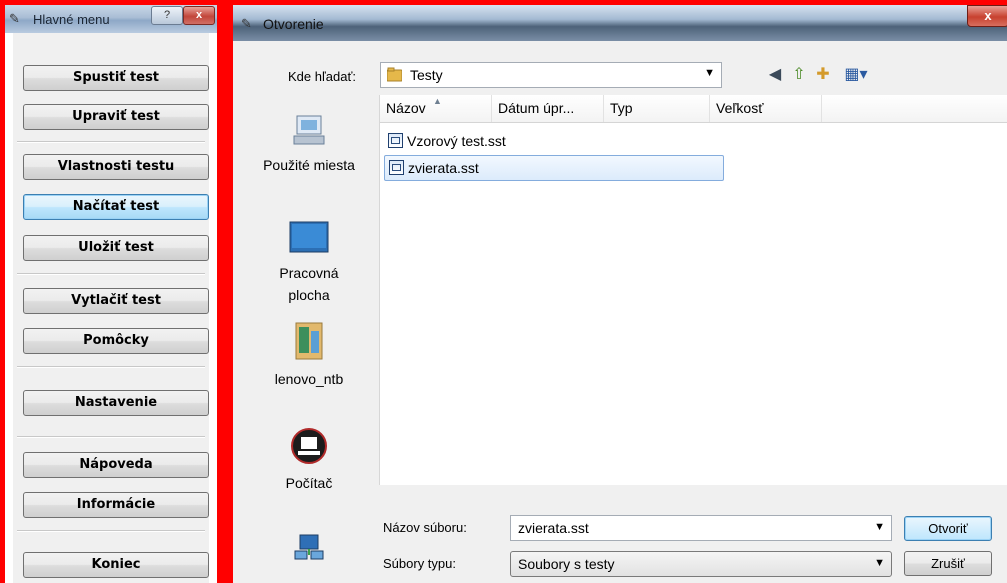 The height and width of the screenshot is (583, 1007). I want to click on file-name-value: zvierata.sst, so click(553, 528).